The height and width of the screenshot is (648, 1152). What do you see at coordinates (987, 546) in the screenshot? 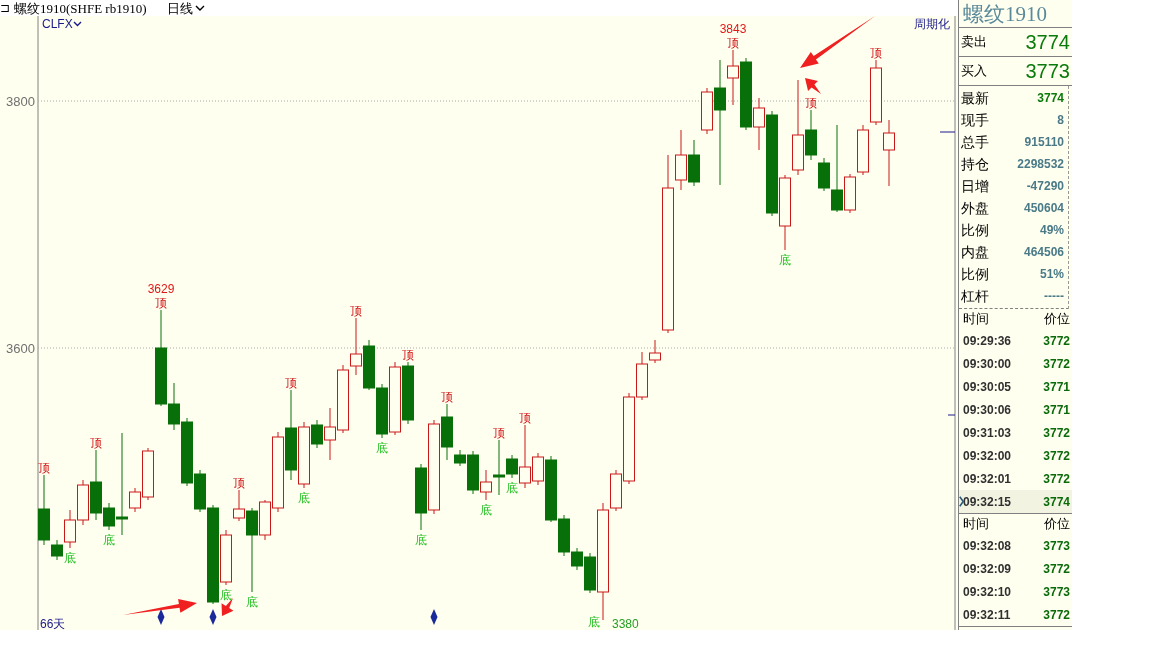
I see `trade-time: 09:32:08` at bounding box center [987, 546].